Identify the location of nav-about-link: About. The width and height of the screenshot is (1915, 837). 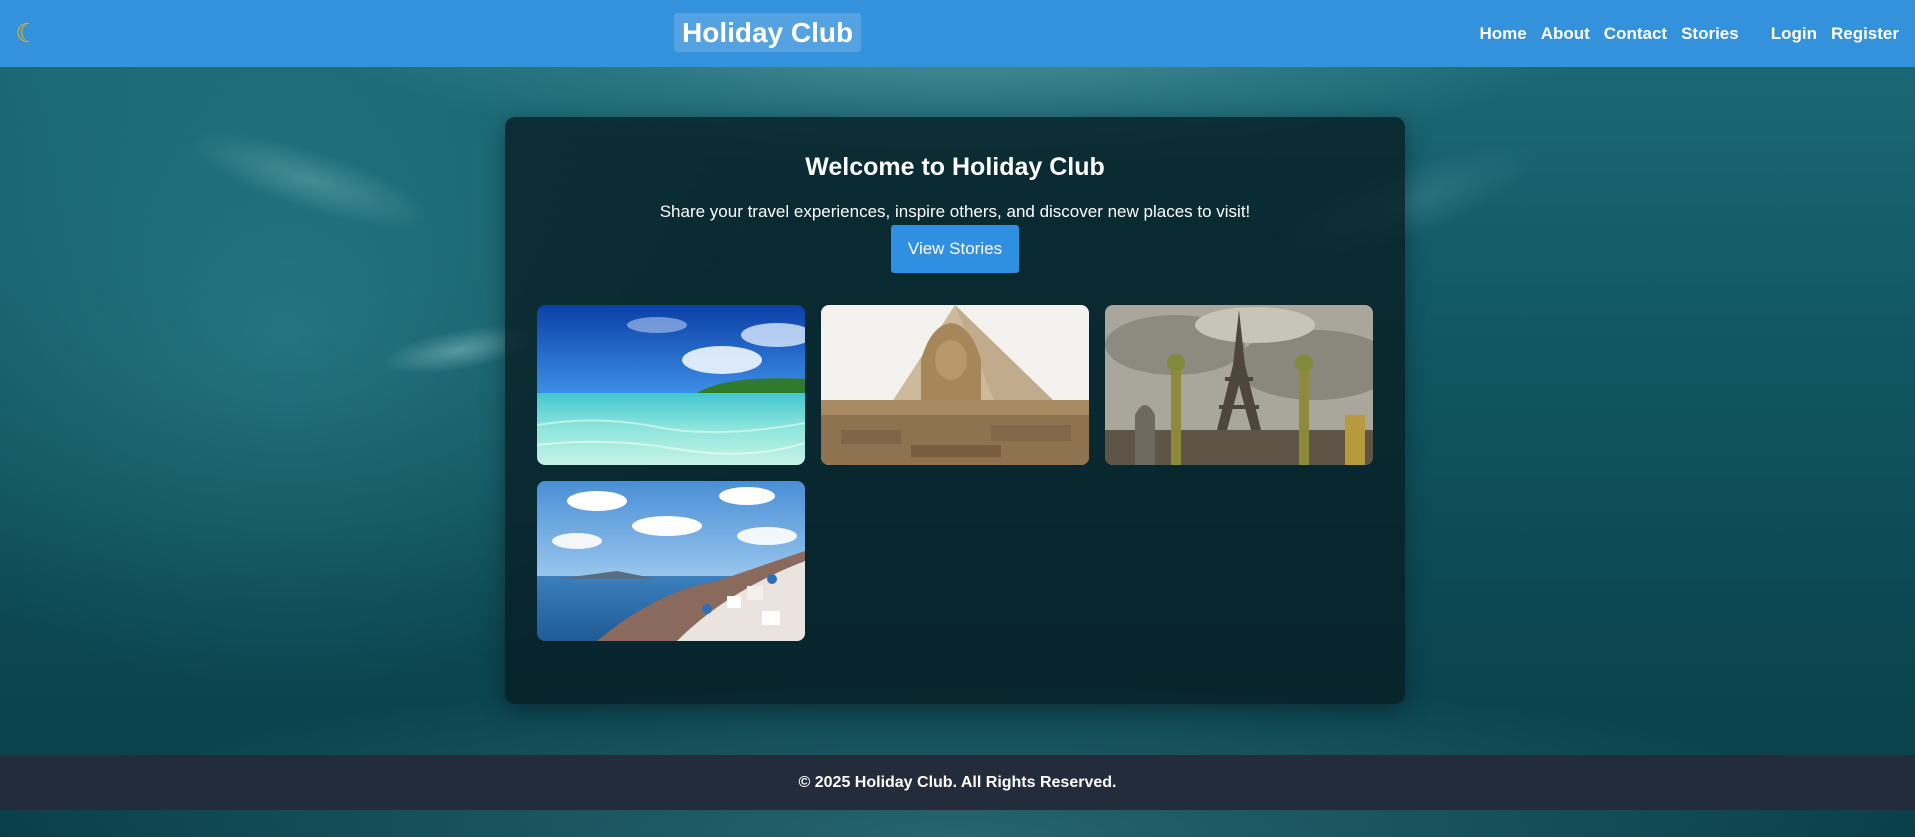
(1565, 34).